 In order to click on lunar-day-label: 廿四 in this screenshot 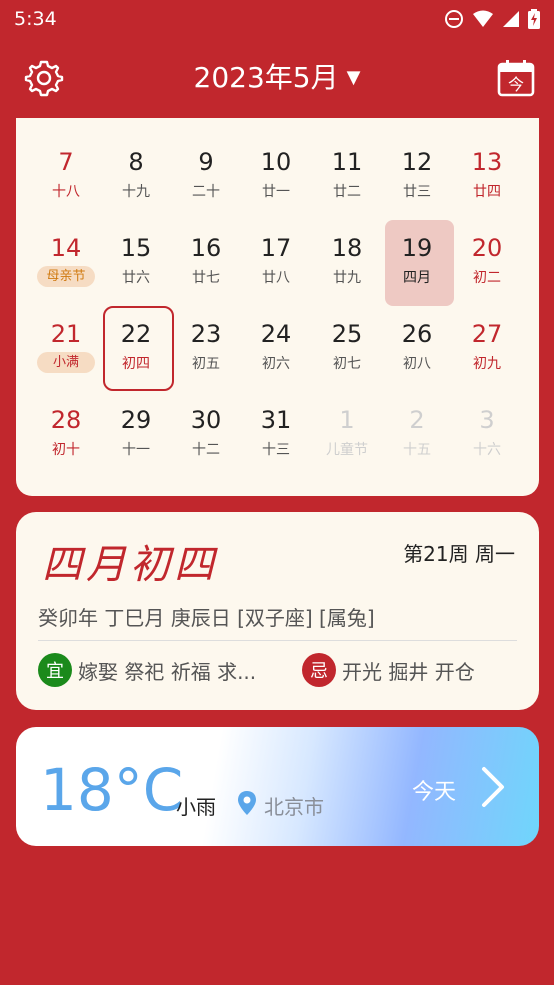, I will do `click(487, 192)`.